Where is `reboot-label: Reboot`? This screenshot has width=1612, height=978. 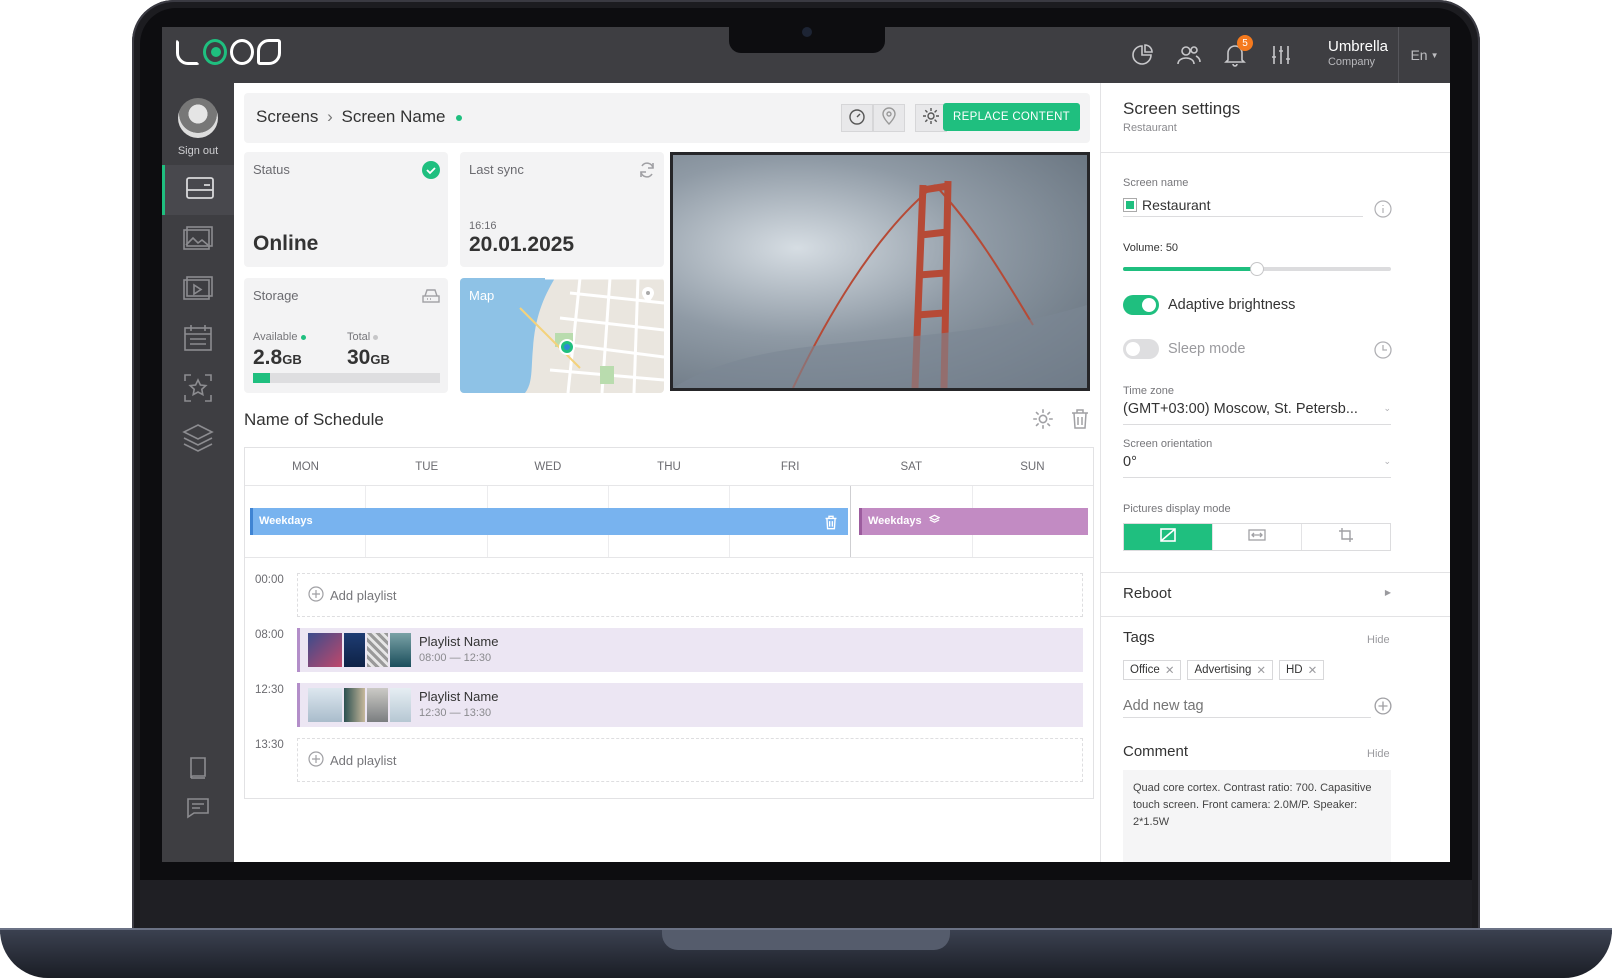 reboot-label: Reboot is located at coordinates (1147, 593).